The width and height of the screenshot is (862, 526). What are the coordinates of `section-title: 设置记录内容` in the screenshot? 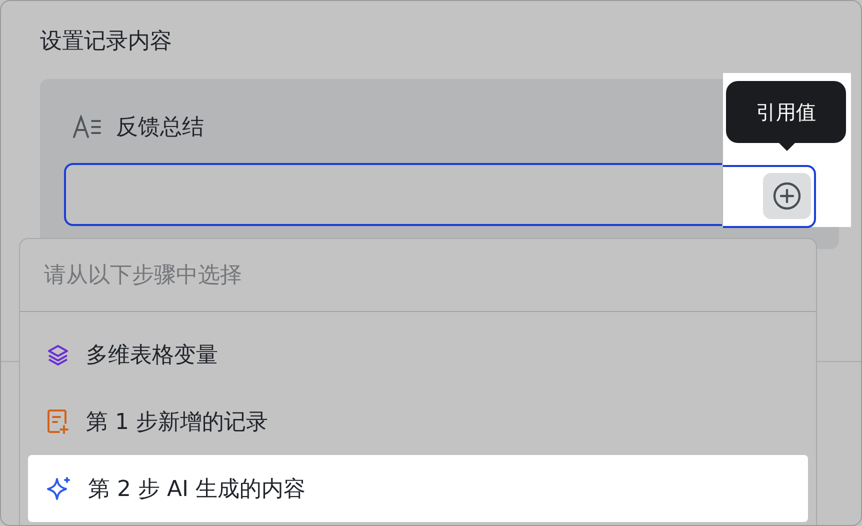 It's located at (106, 42).